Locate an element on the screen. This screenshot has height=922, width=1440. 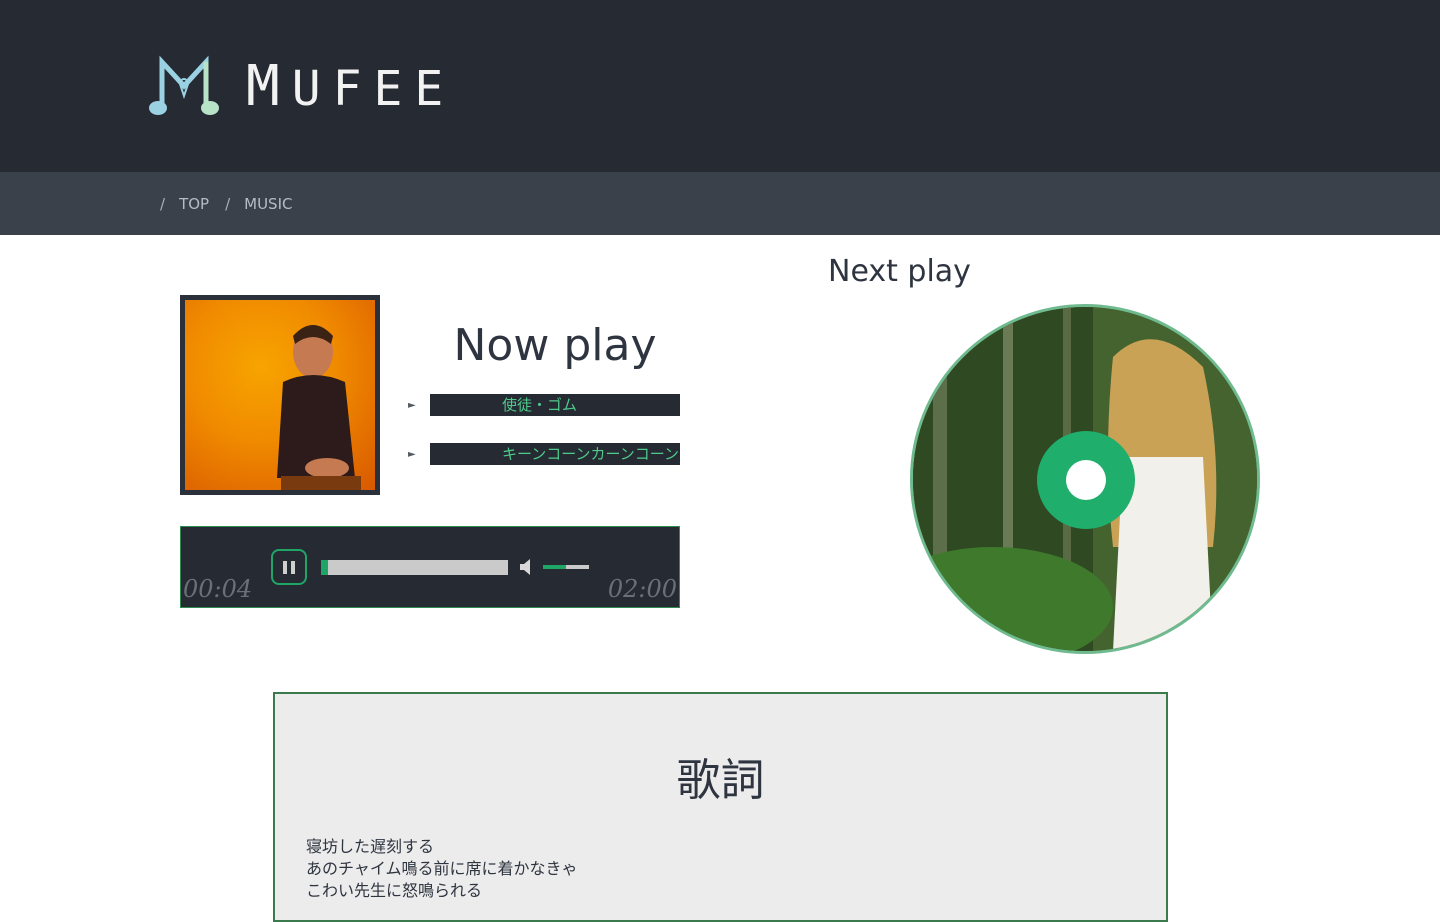
pause-button is located at coordinates (289, 567).